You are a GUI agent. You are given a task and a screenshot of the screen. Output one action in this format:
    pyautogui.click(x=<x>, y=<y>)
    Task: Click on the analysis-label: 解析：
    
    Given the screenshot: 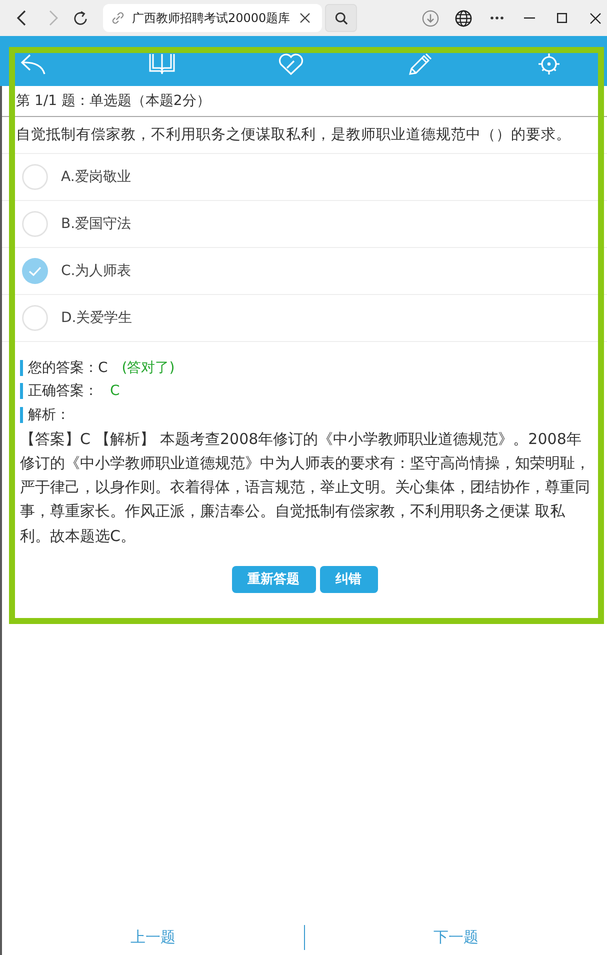 What is the action you would take?
    pyautogui.click(x=49, y=415)
    